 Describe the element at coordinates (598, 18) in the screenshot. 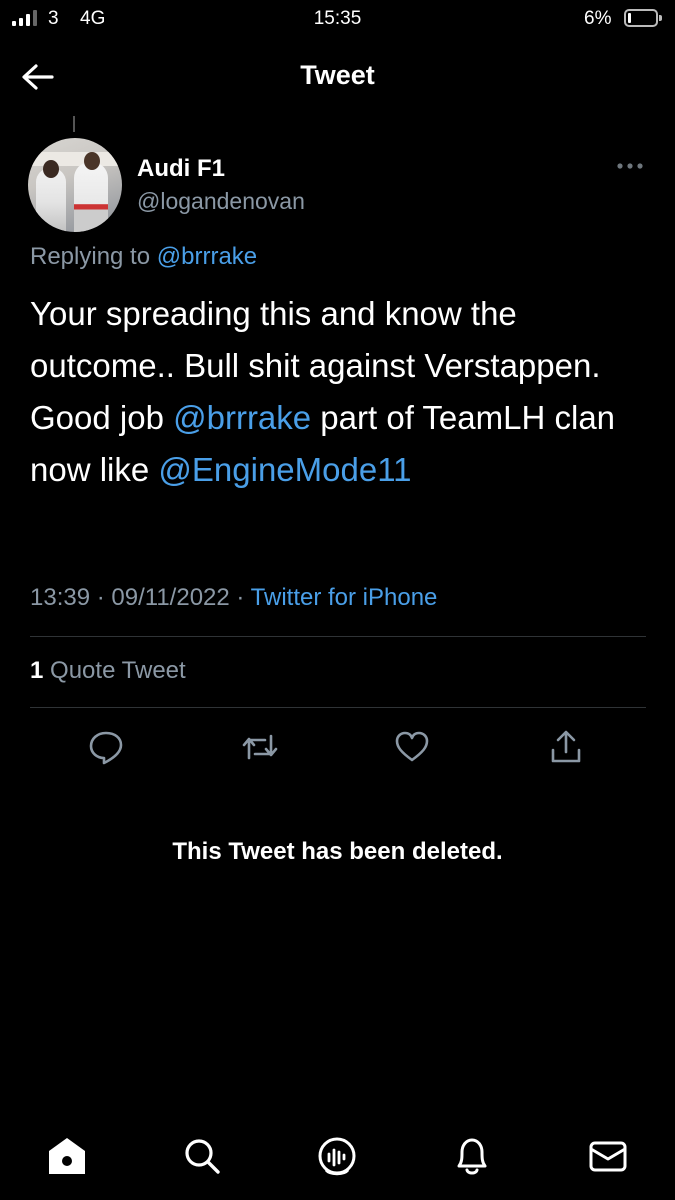

I see `battery-percent: 6%` at that location.